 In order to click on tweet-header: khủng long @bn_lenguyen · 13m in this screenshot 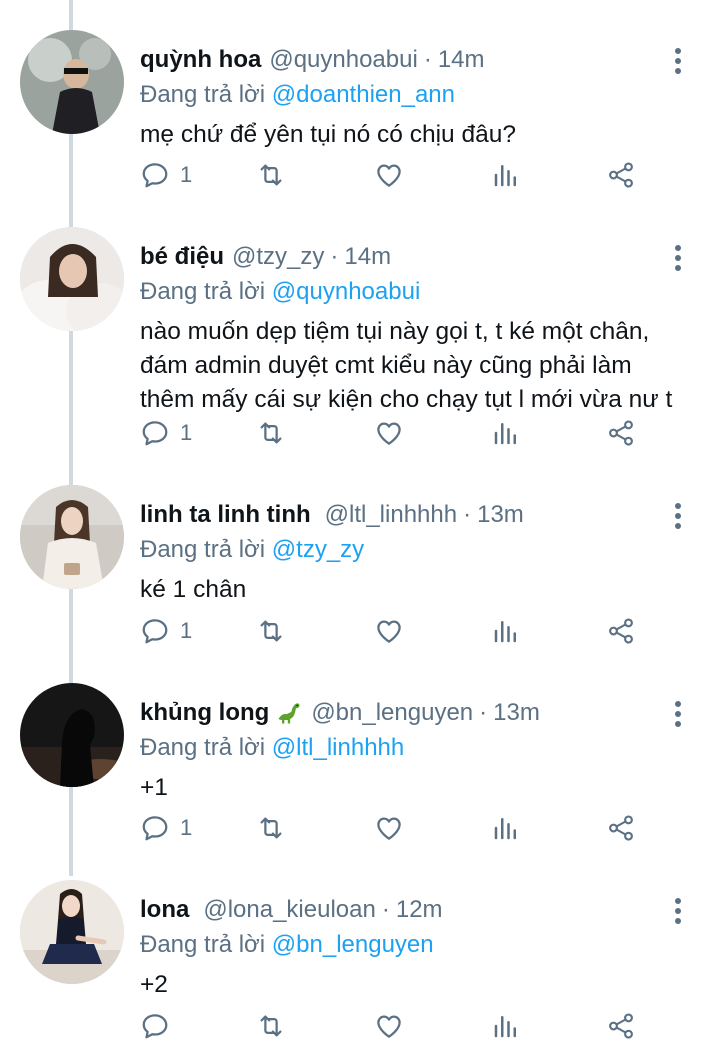, I will do `click(340, 713)`.